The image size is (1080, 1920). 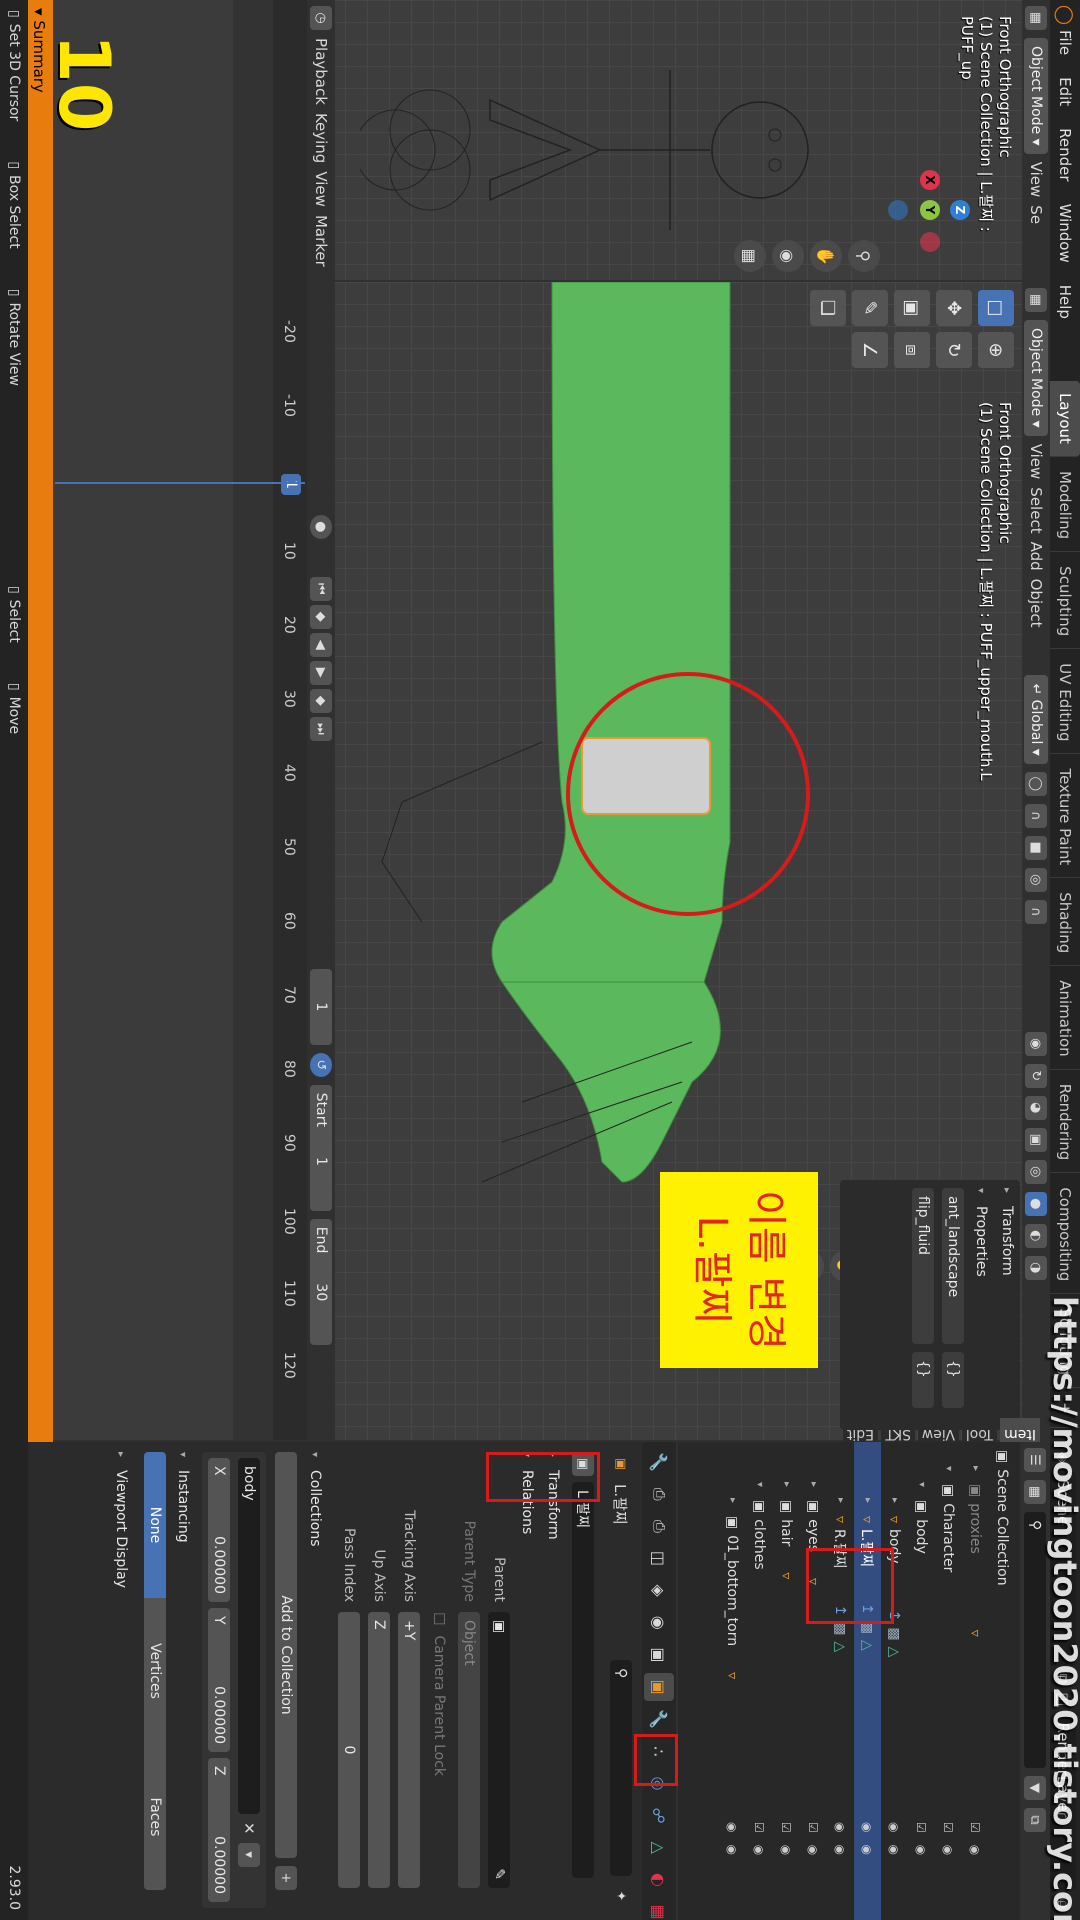 I want to click on camera-icon: ◉, so click(x=841, y=1849).